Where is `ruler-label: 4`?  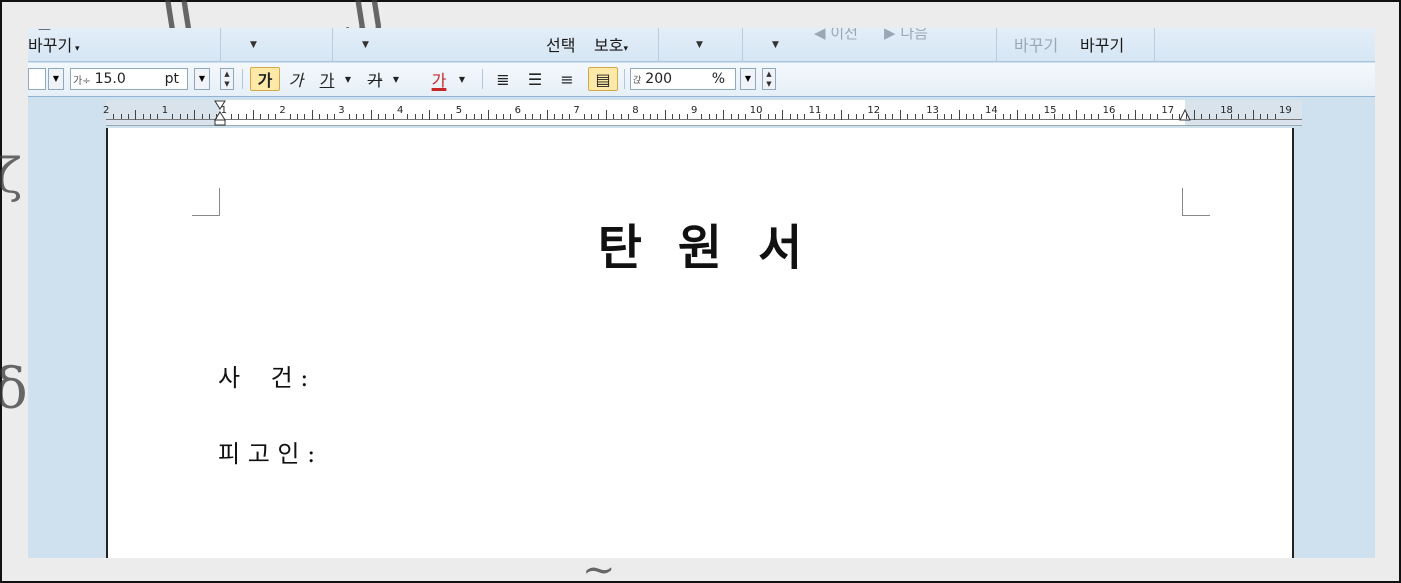
ruler-label: 4 is located at coordinates (400, 110).